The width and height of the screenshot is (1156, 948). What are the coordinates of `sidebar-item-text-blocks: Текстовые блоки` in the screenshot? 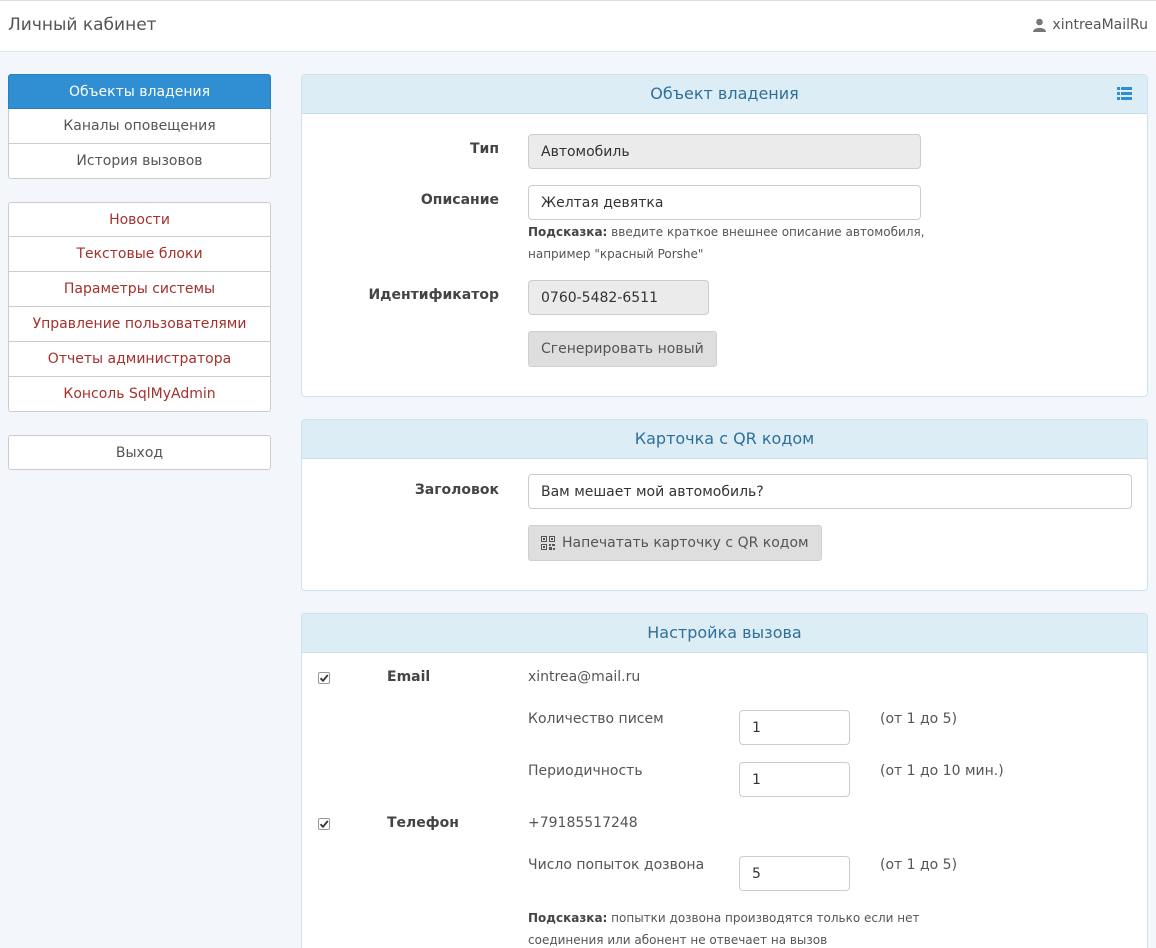 It's located at (139, 254).